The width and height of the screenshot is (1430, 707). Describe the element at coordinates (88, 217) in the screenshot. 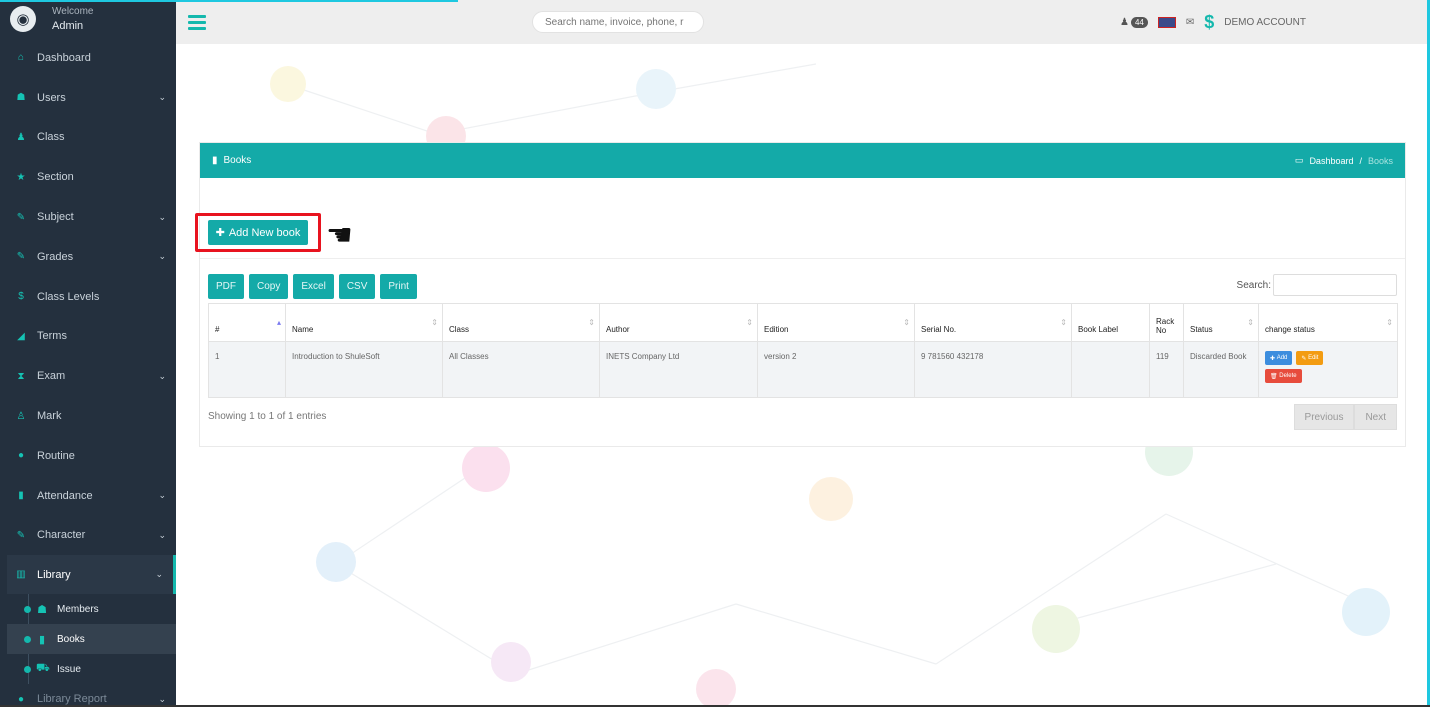

I see `sidebar-item-subject: ✎ Subject ⌄` at that location.